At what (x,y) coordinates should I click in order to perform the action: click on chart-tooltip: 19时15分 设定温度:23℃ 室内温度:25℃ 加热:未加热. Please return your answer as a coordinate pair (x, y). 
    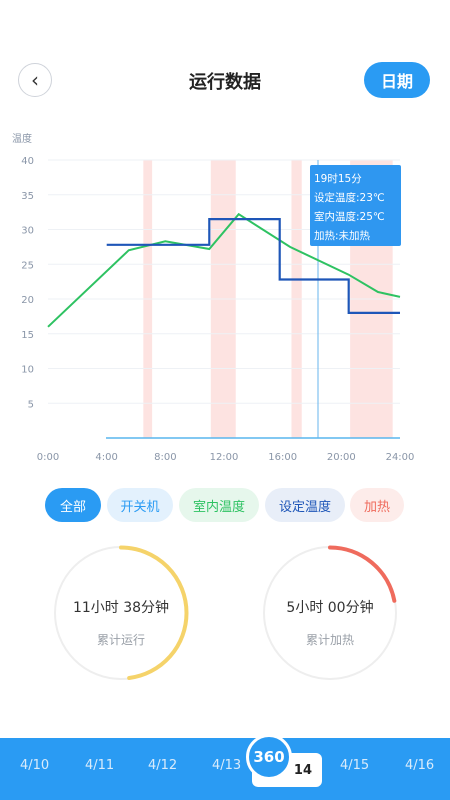
    Looking at the image, I should click on (355, 205).